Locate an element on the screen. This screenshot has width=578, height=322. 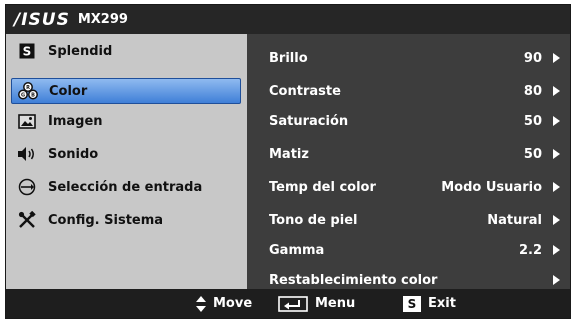
svg-text: G is located at coordinates (23, 96).